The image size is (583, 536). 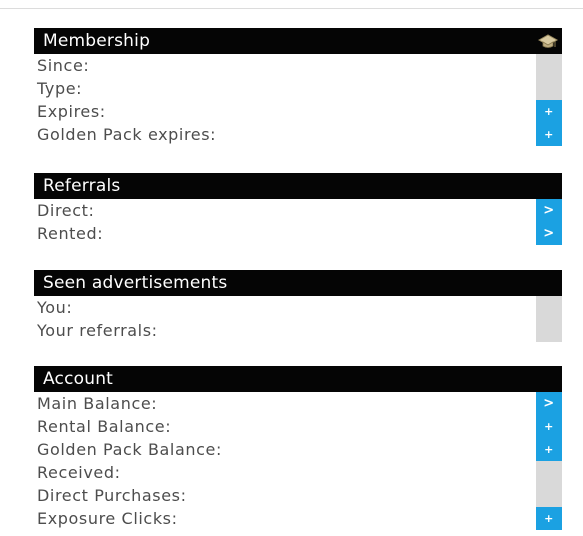 I want to click on since-label: Since:, so click(x=63, y=65).